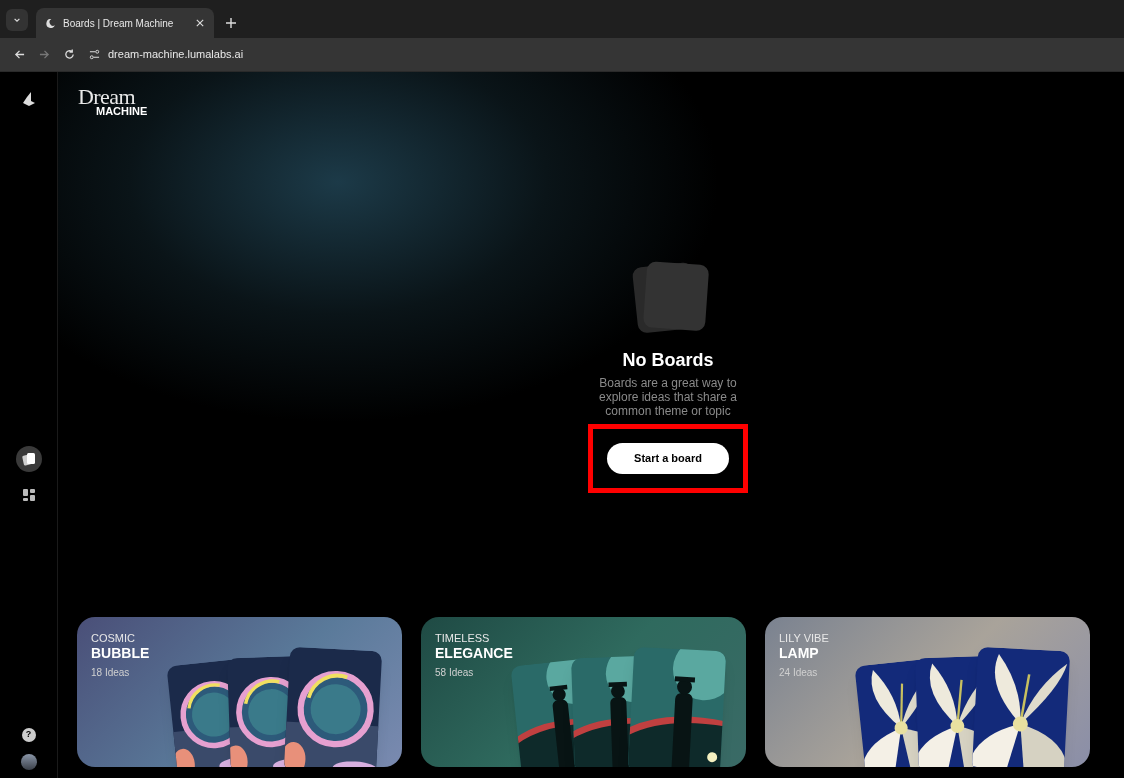 This screenshot has width=1124, height=778. What do you see at coordinates (111, 673) in the screenshot?
I see `board-count: 18 Ideas` at bounding box center [111, 673].